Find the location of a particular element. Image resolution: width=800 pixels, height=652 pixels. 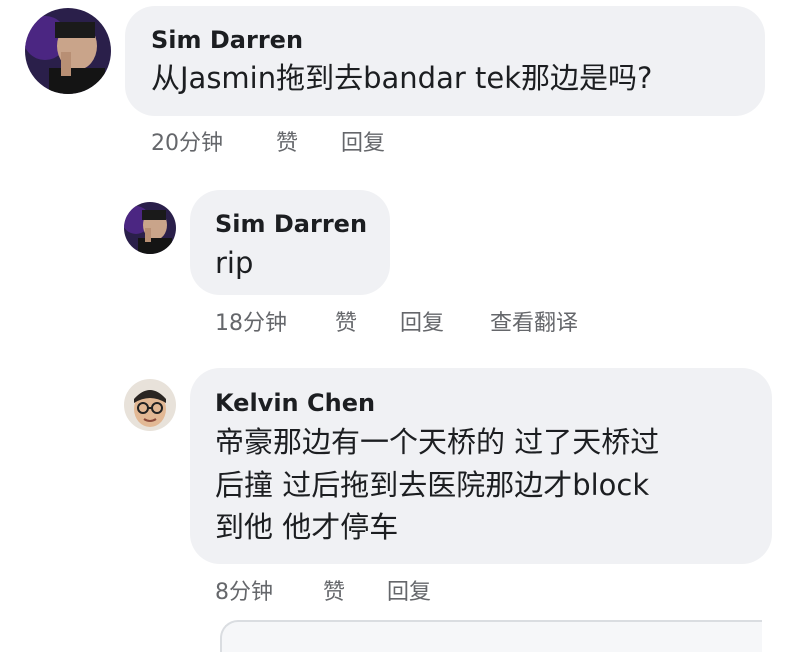

comment-time: 20分钟 is located at coordinates (187, 141).